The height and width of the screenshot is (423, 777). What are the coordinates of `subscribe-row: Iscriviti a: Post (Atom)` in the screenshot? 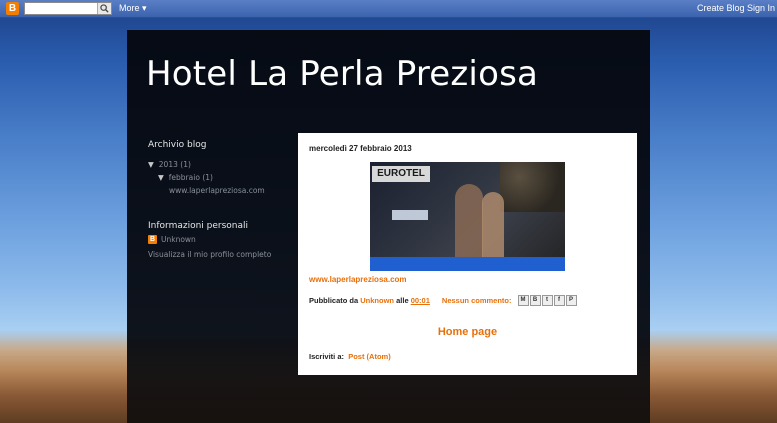 It's located at (350, 356).